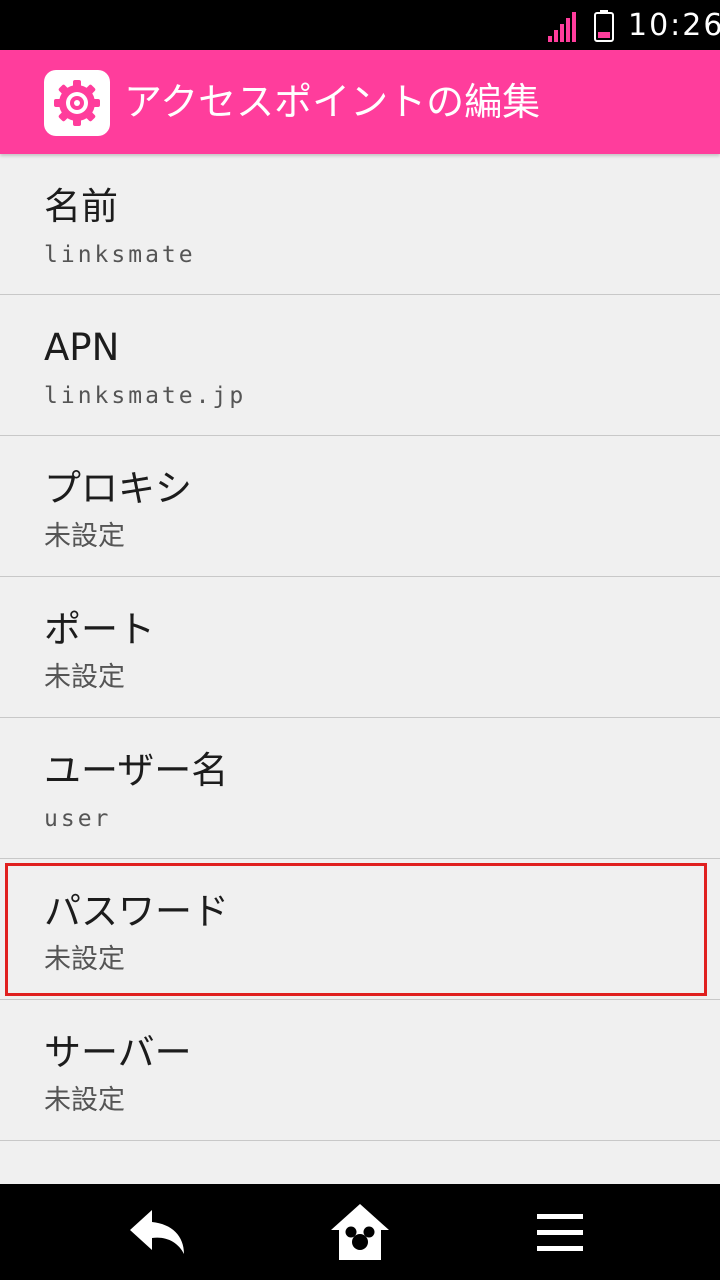 This screenshot has height=1280, width=720. What do you see at coordinates (120, 255) in the screenshot?
I see `item-value: linksmate` at bounding box center [120, 255].